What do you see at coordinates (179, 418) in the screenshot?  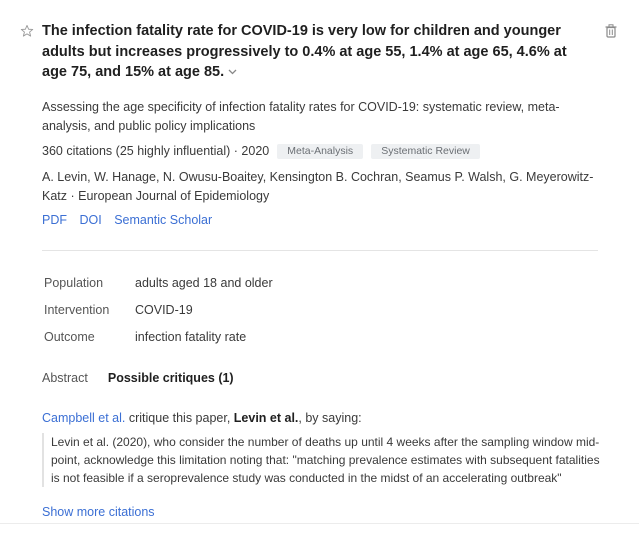 I see `critique-text: critique this paper,` at bounding box center [179, 418].